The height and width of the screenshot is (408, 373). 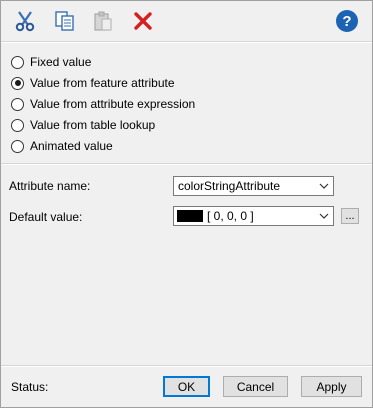 What do you see at coordinates (102, 83) in the screenshot?
I see `option-label: Value from feature attribute` at bounding box center [102, 83].